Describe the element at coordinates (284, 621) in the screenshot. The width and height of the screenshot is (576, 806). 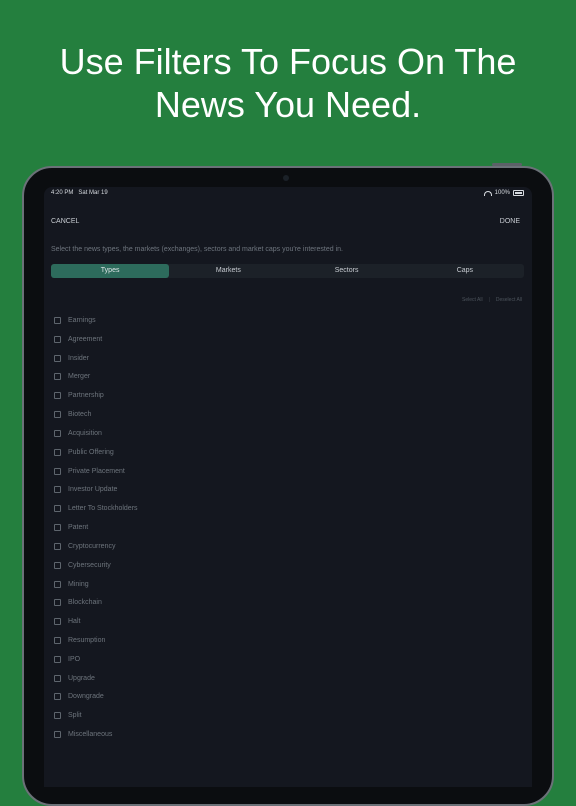
I see `list-item: Halt` at that location.